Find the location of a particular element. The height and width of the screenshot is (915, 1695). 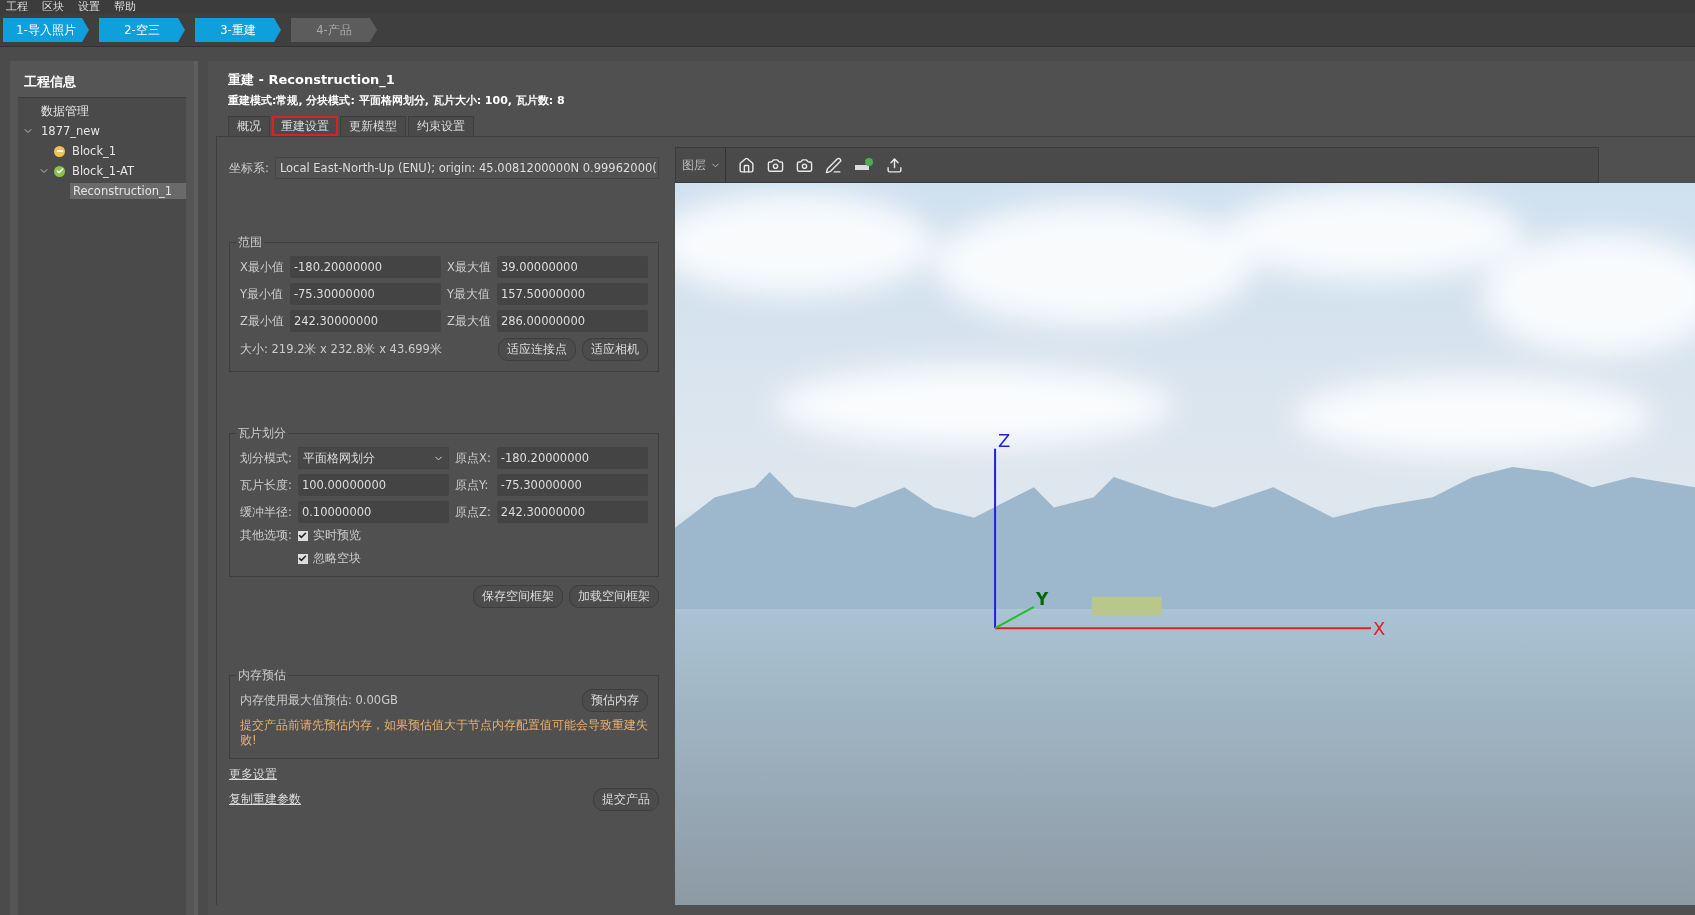

menu-item: 区块 is located at coordinates (53, 7).